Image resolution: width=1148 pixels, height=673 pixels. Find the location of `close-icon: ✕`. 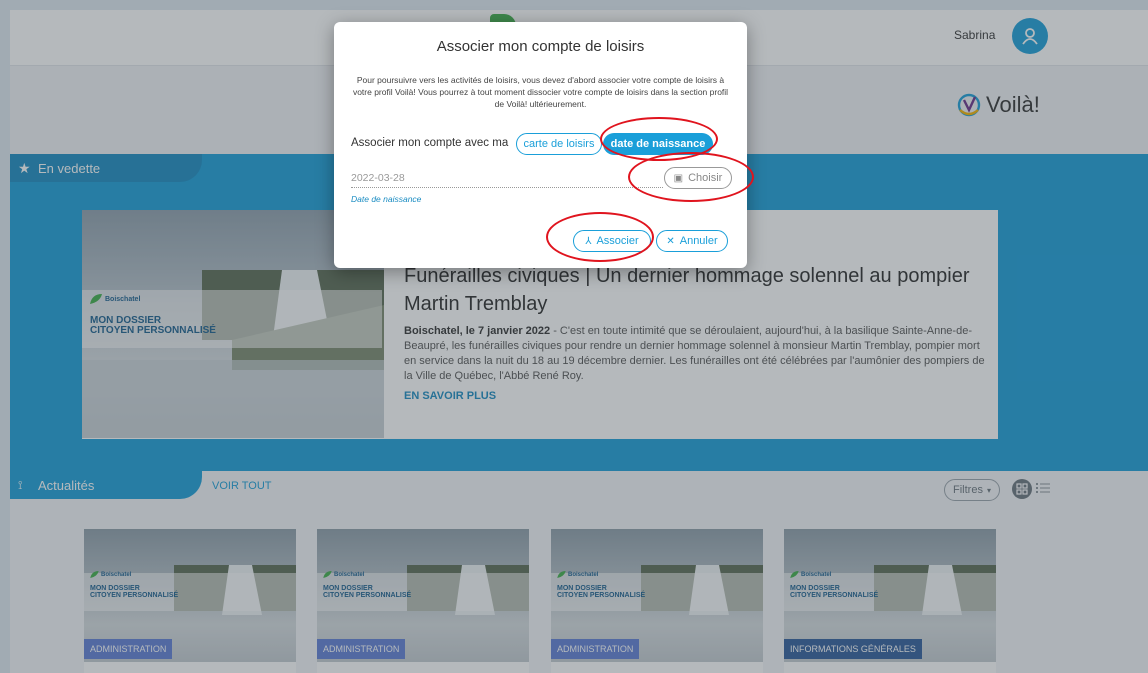

close-icon: ✕ is located at coordinates (670, 241).